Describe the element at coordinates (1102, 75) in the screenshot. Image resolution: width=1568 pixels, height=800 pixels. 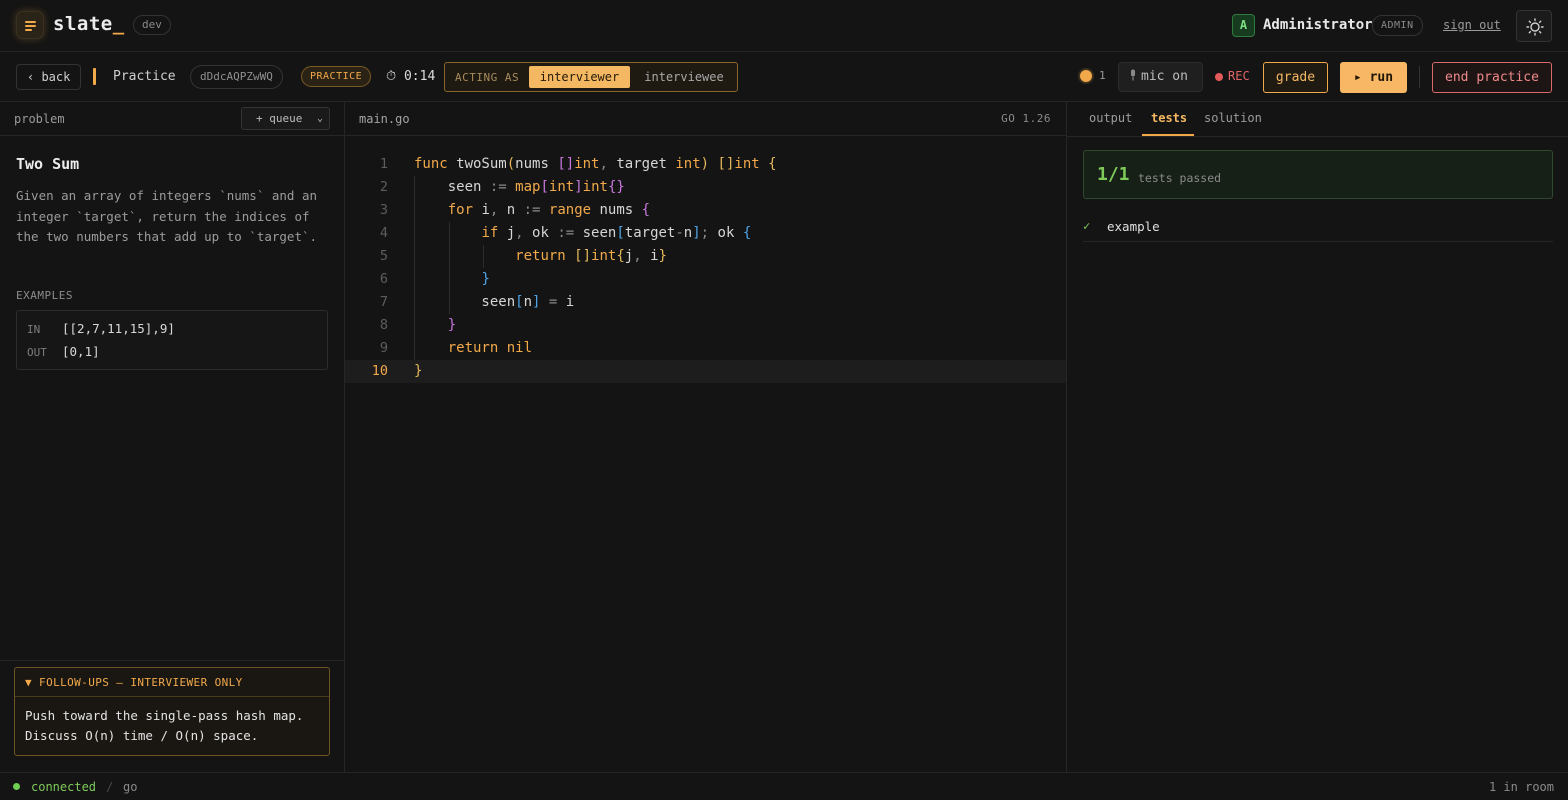
I see `presence-count: 1` at that location.